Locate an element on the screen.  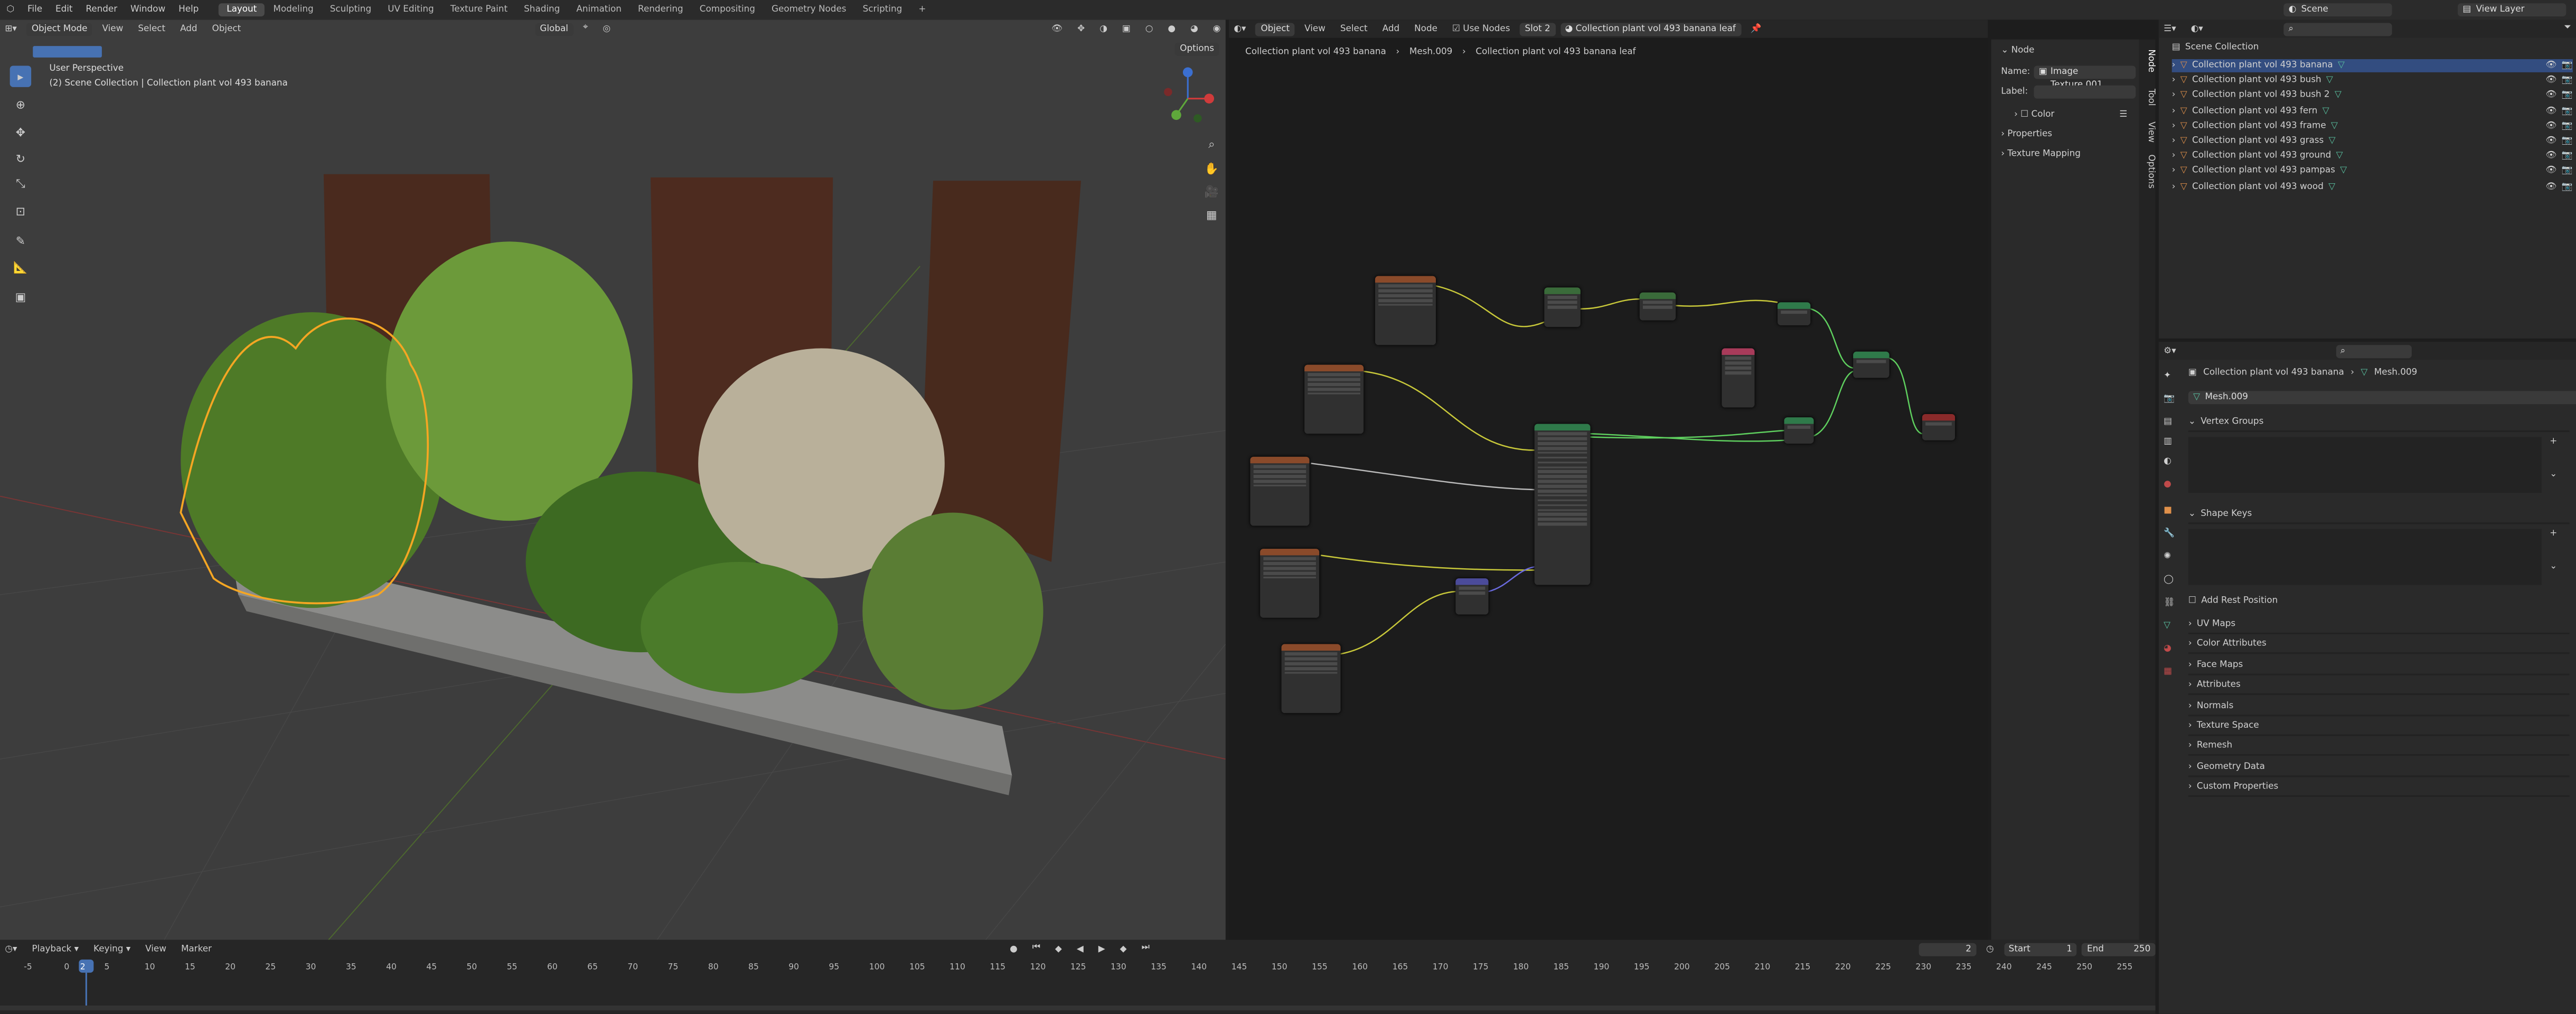
properties-panel-face-maps: › Face Maps is located at coordinates (2379, 666).